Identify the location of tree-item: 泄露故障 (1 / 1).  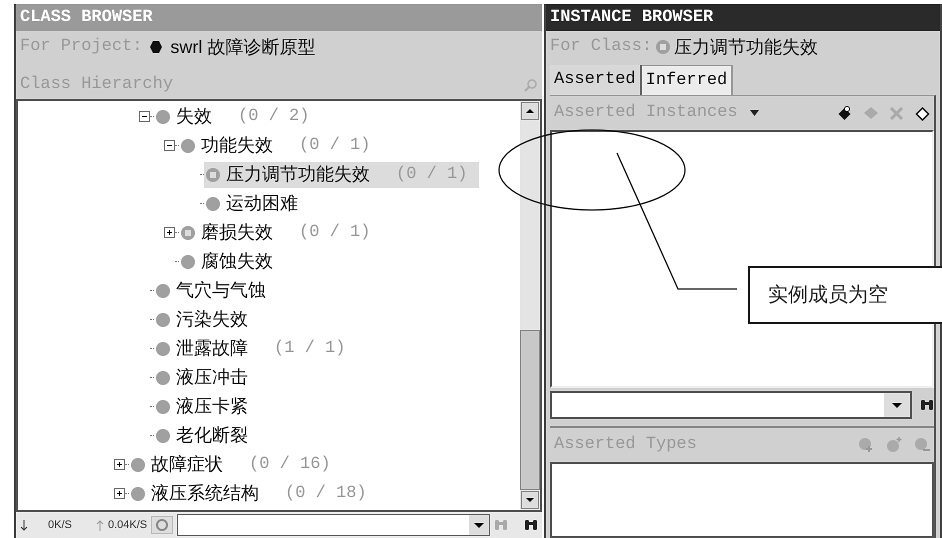
(256, 349).